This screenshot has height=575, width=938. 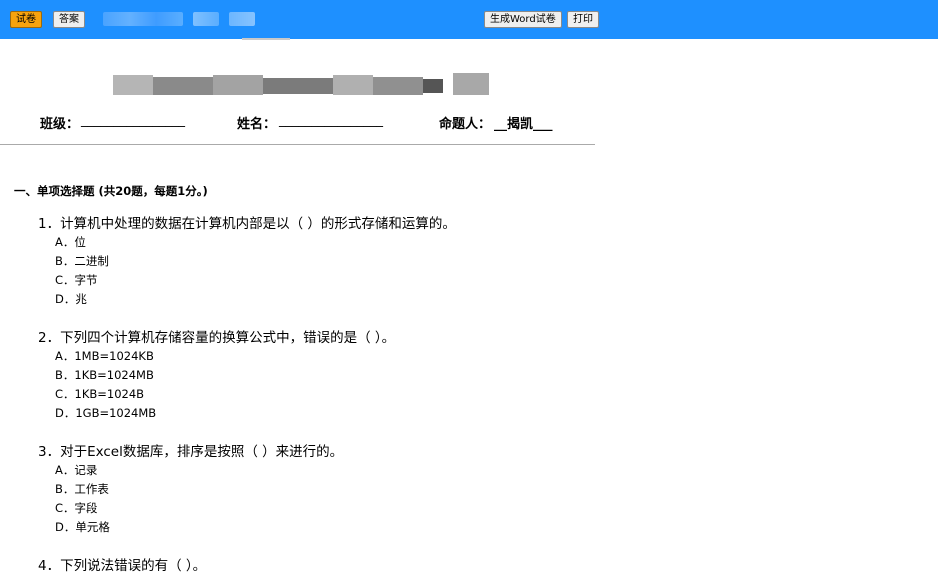 What do you see at coordinates (301, 85) in the screenshot?
I see `obscured-paper-title` at bounding box center [301, 85].